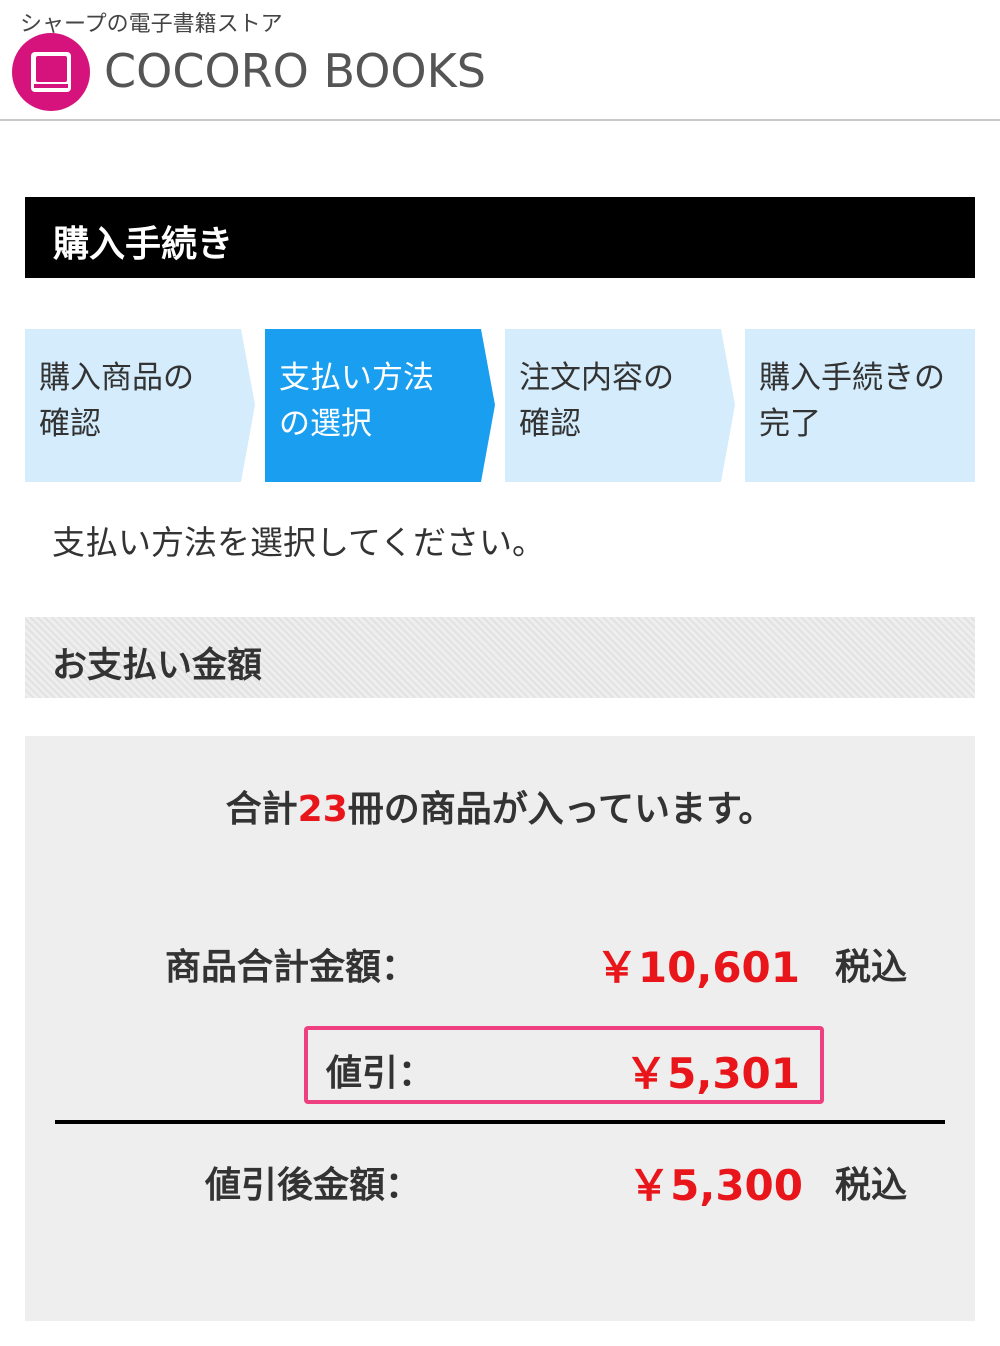 This screenshot has width=1000, height=1346. What do you see at coordinates (561, 809) in the screenshot?
I see `count-suffix: 冊の商品が入っています。` at bounding box center [561, 809].